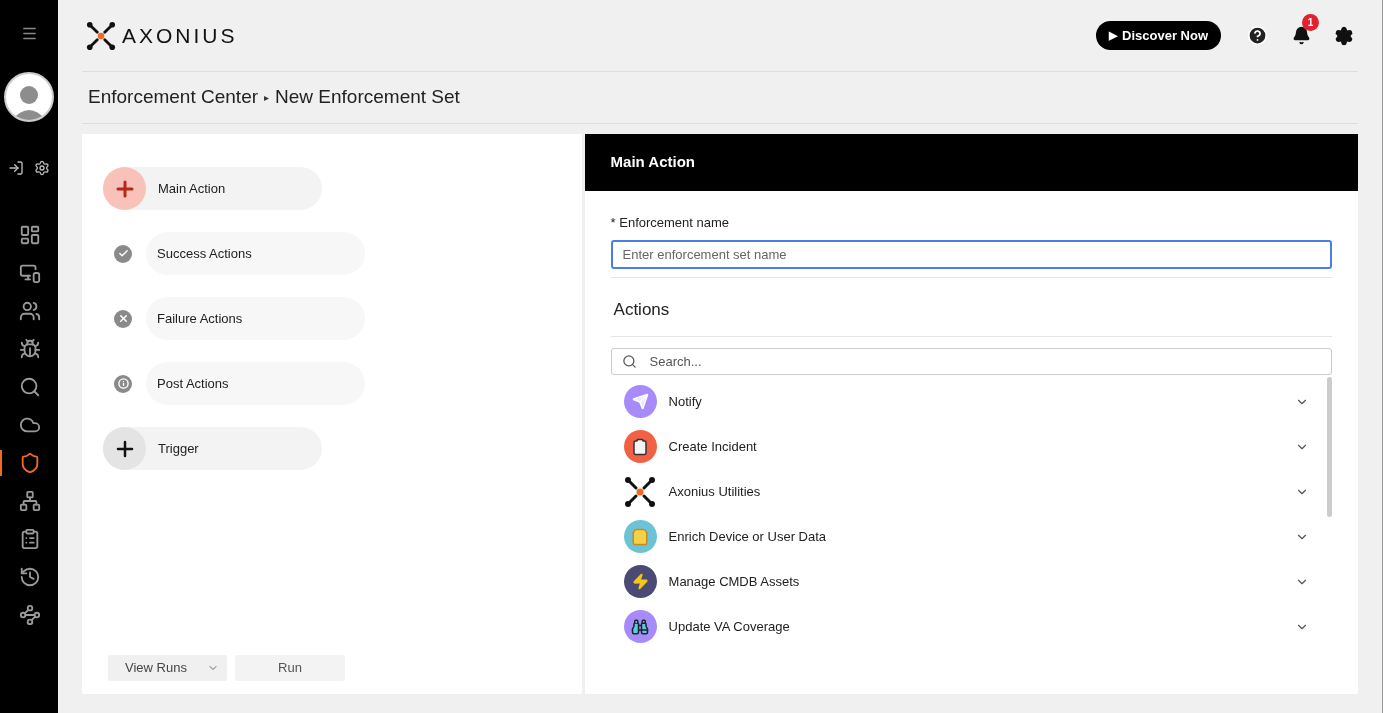 This screenshot has width=1393, height=713. I want to click on users-icon, so click(30, 311).